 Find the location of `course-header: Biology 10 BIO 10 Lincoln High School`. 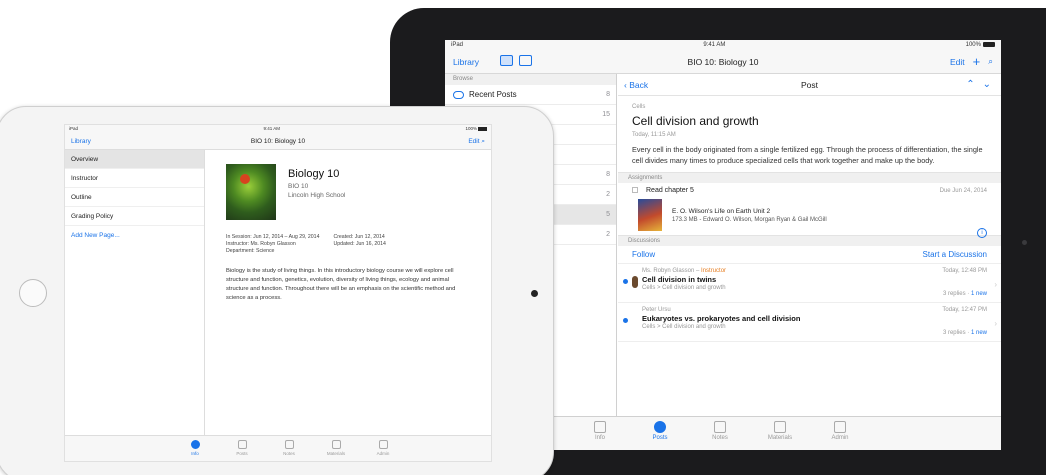

course-header: Biology 10 BIO 10 Lincoln High School is located at coordinates (349, 192).